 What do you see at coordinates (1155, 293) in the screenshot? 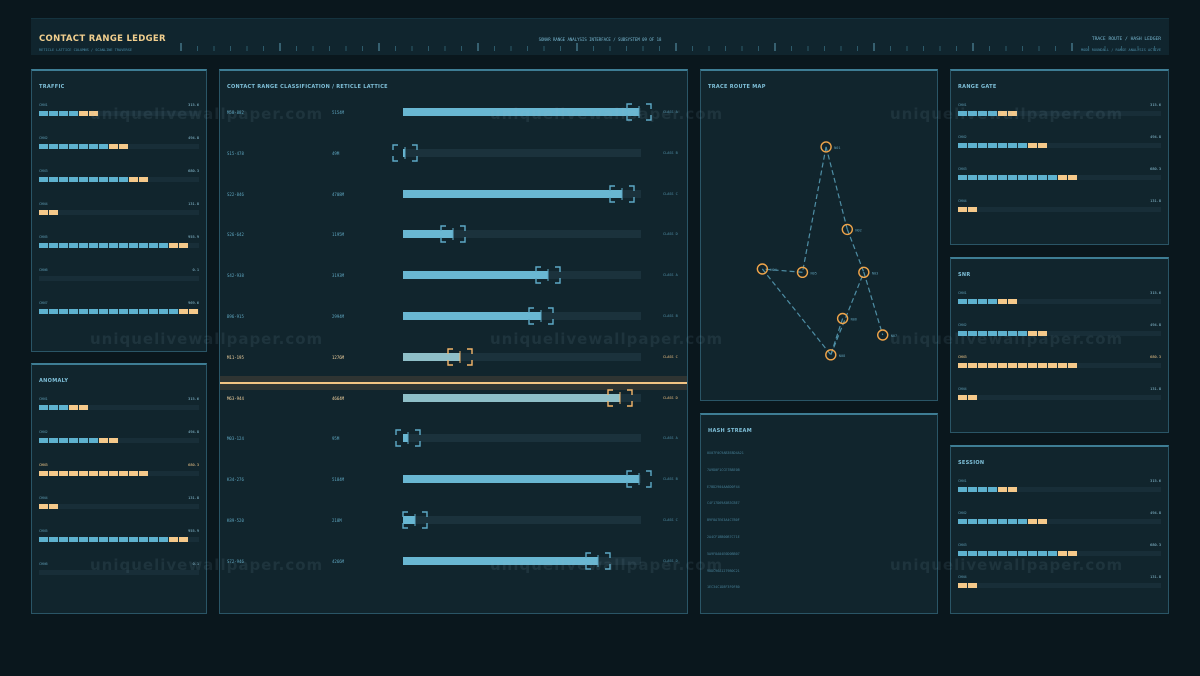
I see `channel-value: 315.6` at bounding box center [1155, 293].